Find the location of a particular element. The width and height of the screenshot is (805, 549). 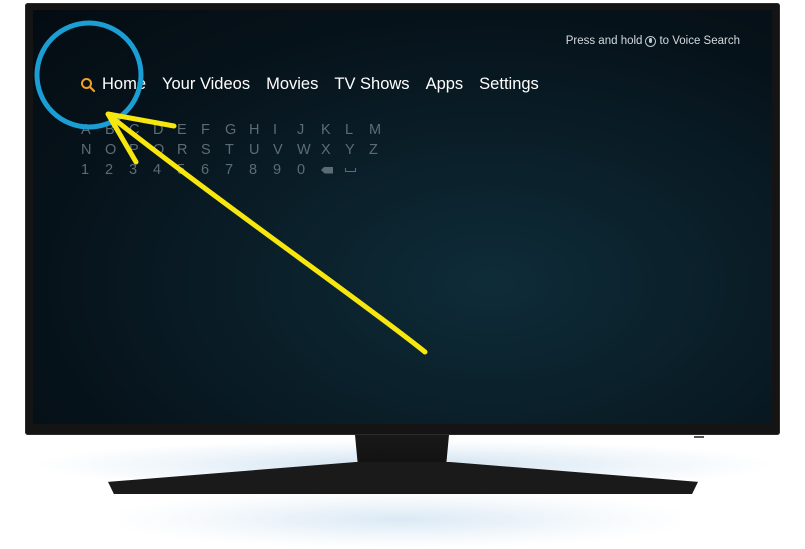

key-q: Q is located at coordinates (165, 150).